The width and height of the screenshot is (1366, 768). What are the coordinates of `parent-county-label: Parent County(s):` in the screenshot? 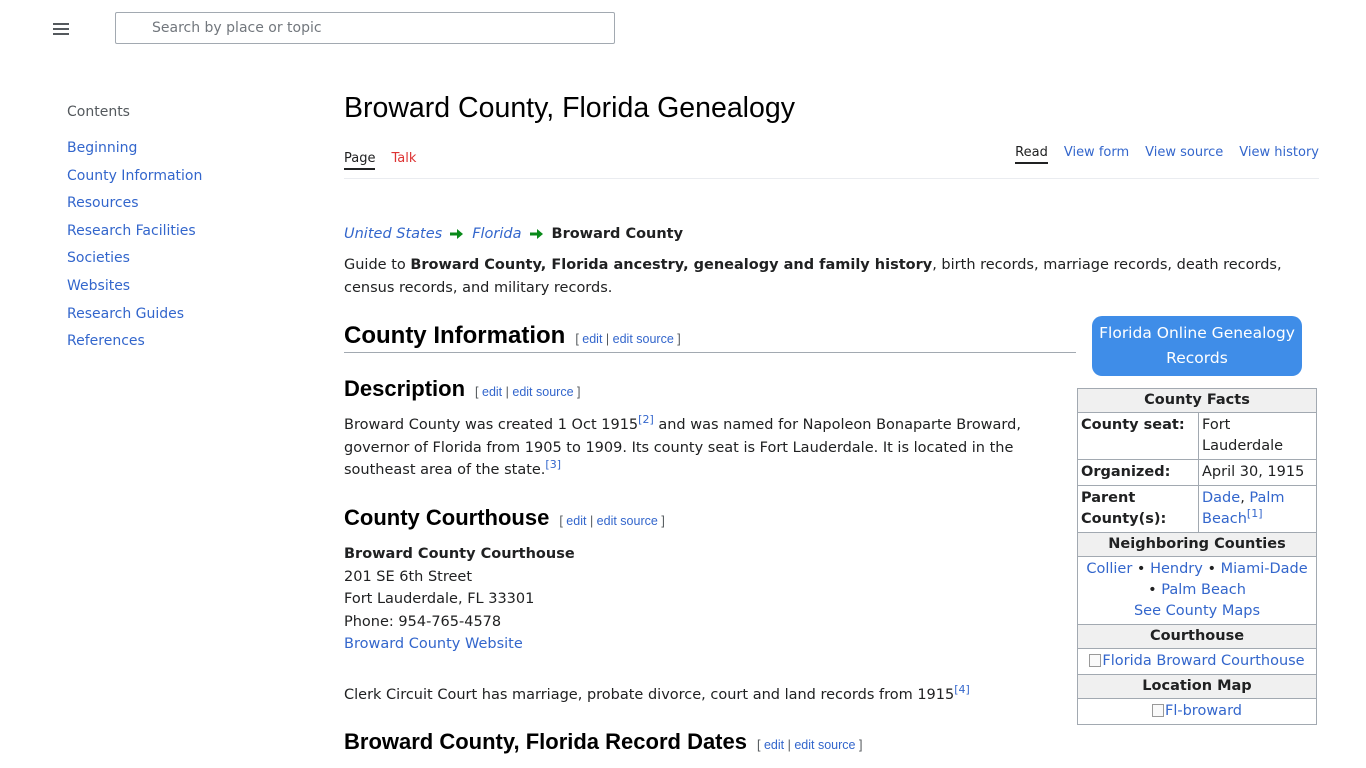 It's located at (1138, 509).